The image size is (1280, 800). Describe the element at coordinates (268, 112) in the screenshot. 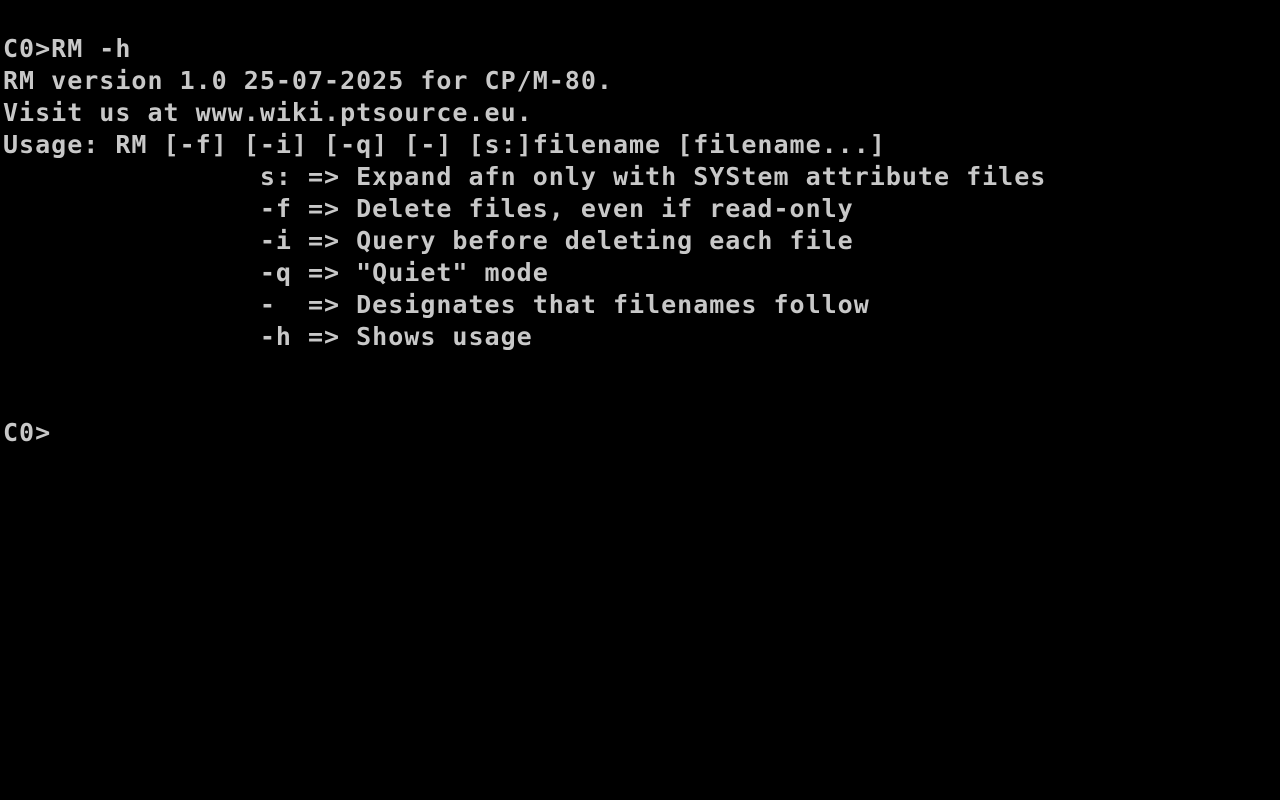

I see `website-line: Visit us at www.wiki.ptsource.eu.` at that location.